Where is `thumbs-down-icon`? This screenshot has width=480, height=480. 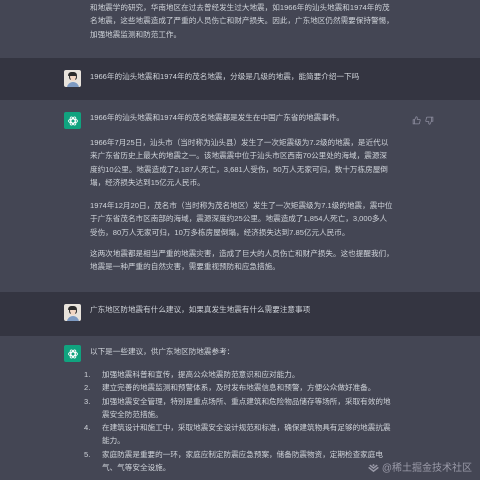 thumbs-down-icon is located at coordinates (429, 120).